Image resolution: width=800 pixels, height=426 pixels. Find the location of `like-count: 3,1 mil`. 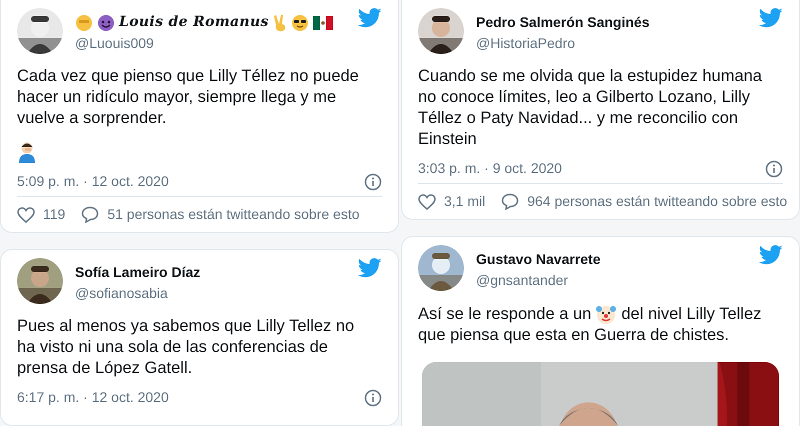

like-count: 3,1 mil is located at coordinates (465, 201).